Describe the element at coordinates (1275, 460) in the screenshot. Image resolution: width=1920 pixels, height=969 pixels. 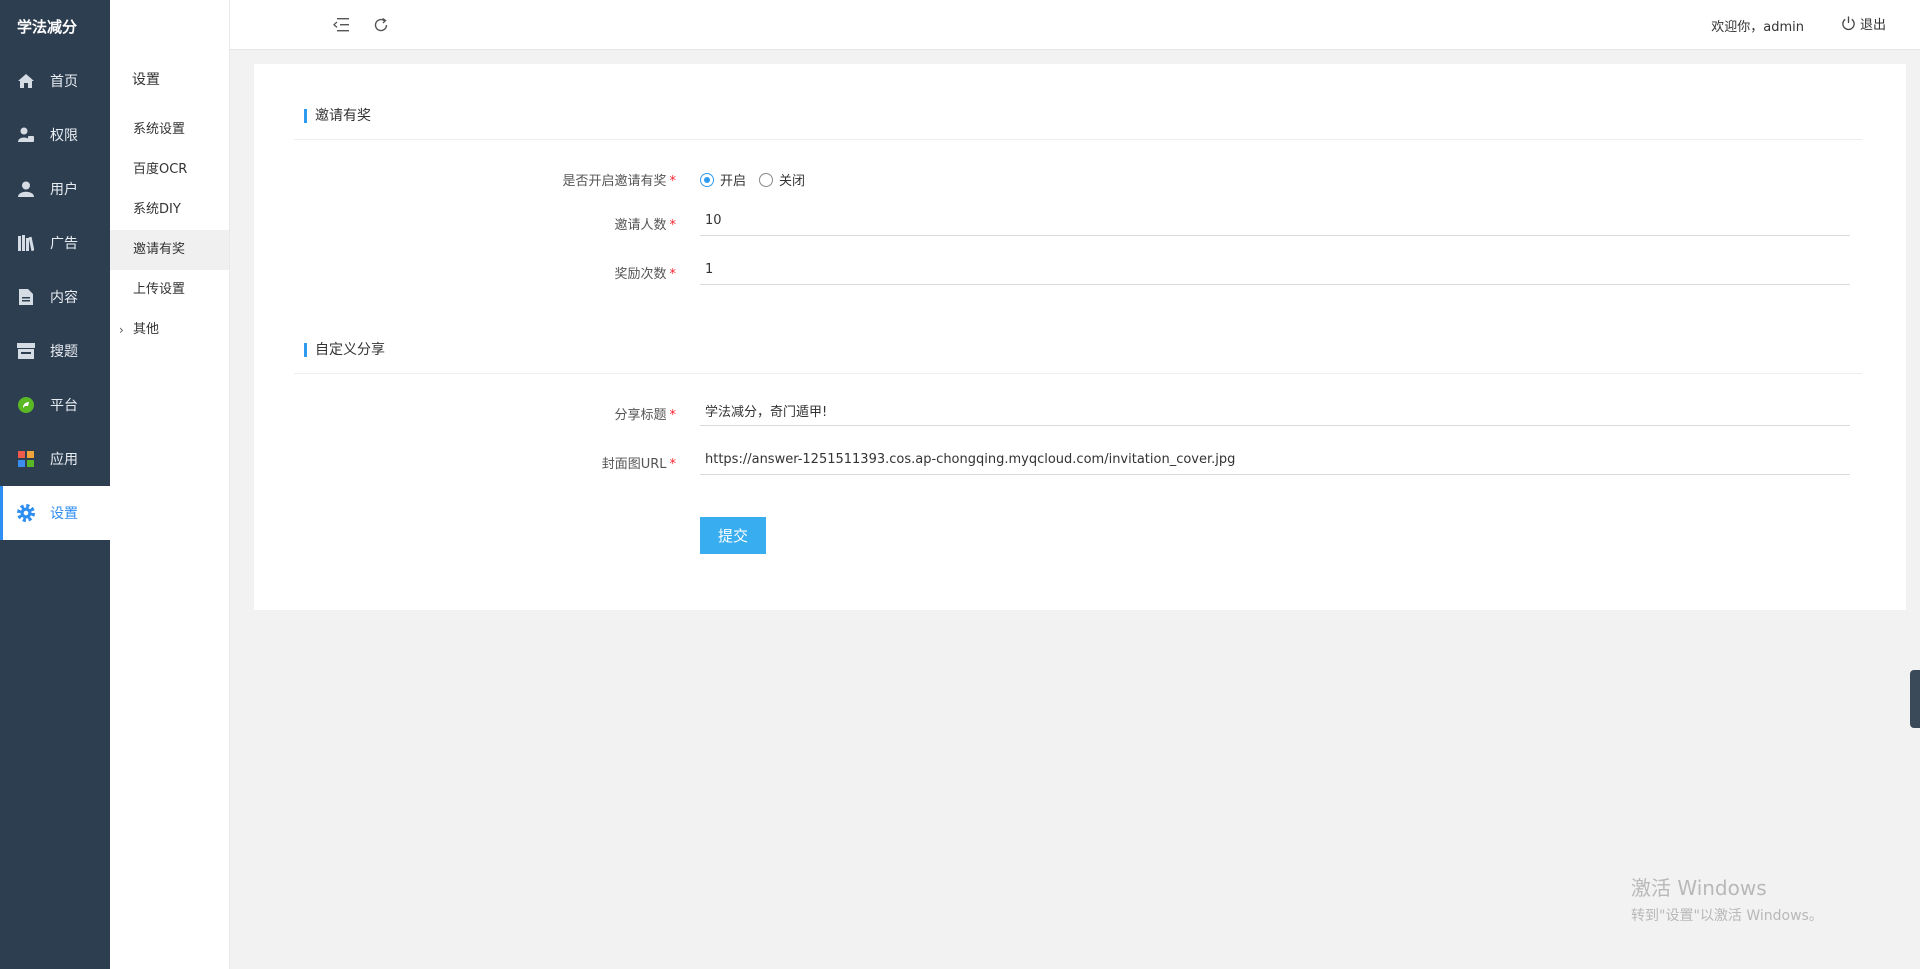
I see `cover-url-input` at that location.